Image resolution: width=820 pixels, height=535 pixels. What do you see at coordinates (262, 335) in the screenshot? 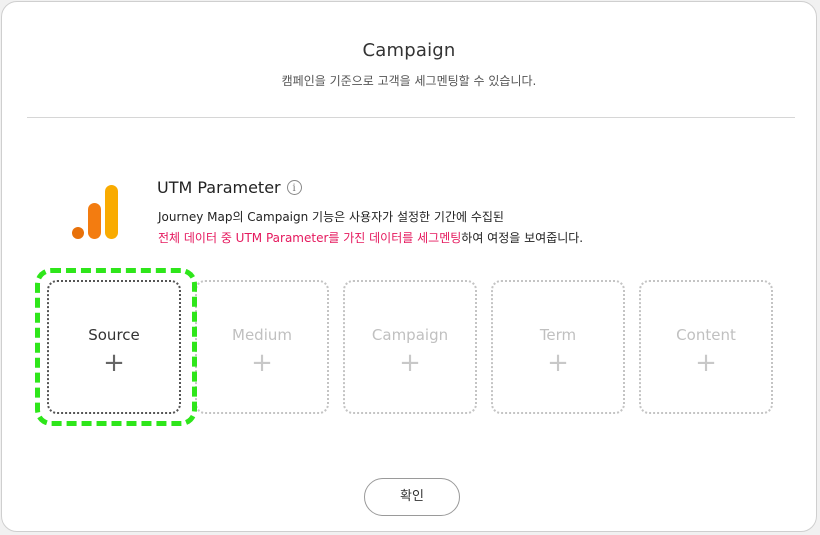
I see `utm-card-label: Medium` at bounding box center [262, 335].